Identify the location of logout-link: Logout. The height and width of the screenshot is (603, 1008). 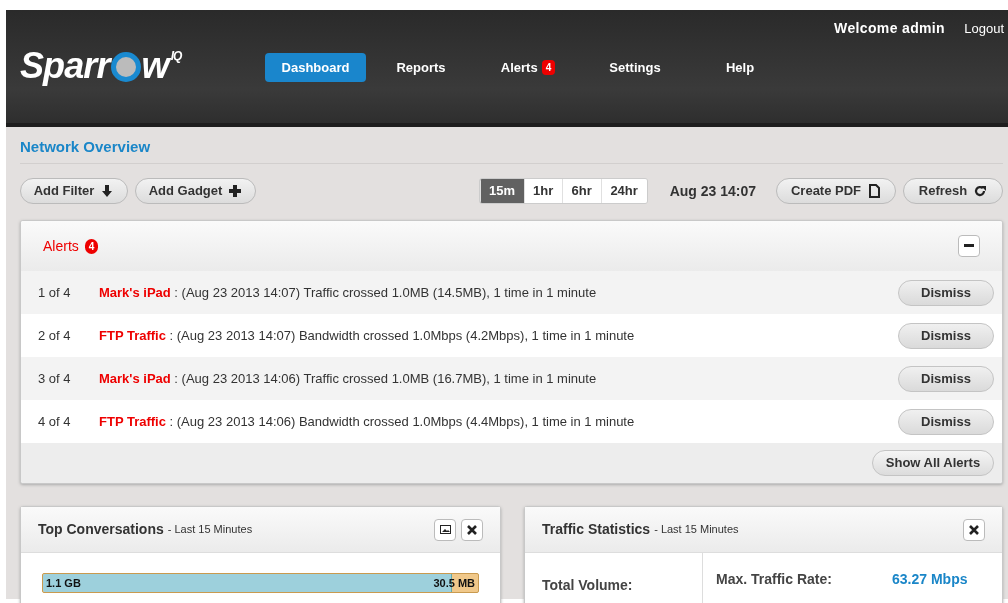
(984, 29).